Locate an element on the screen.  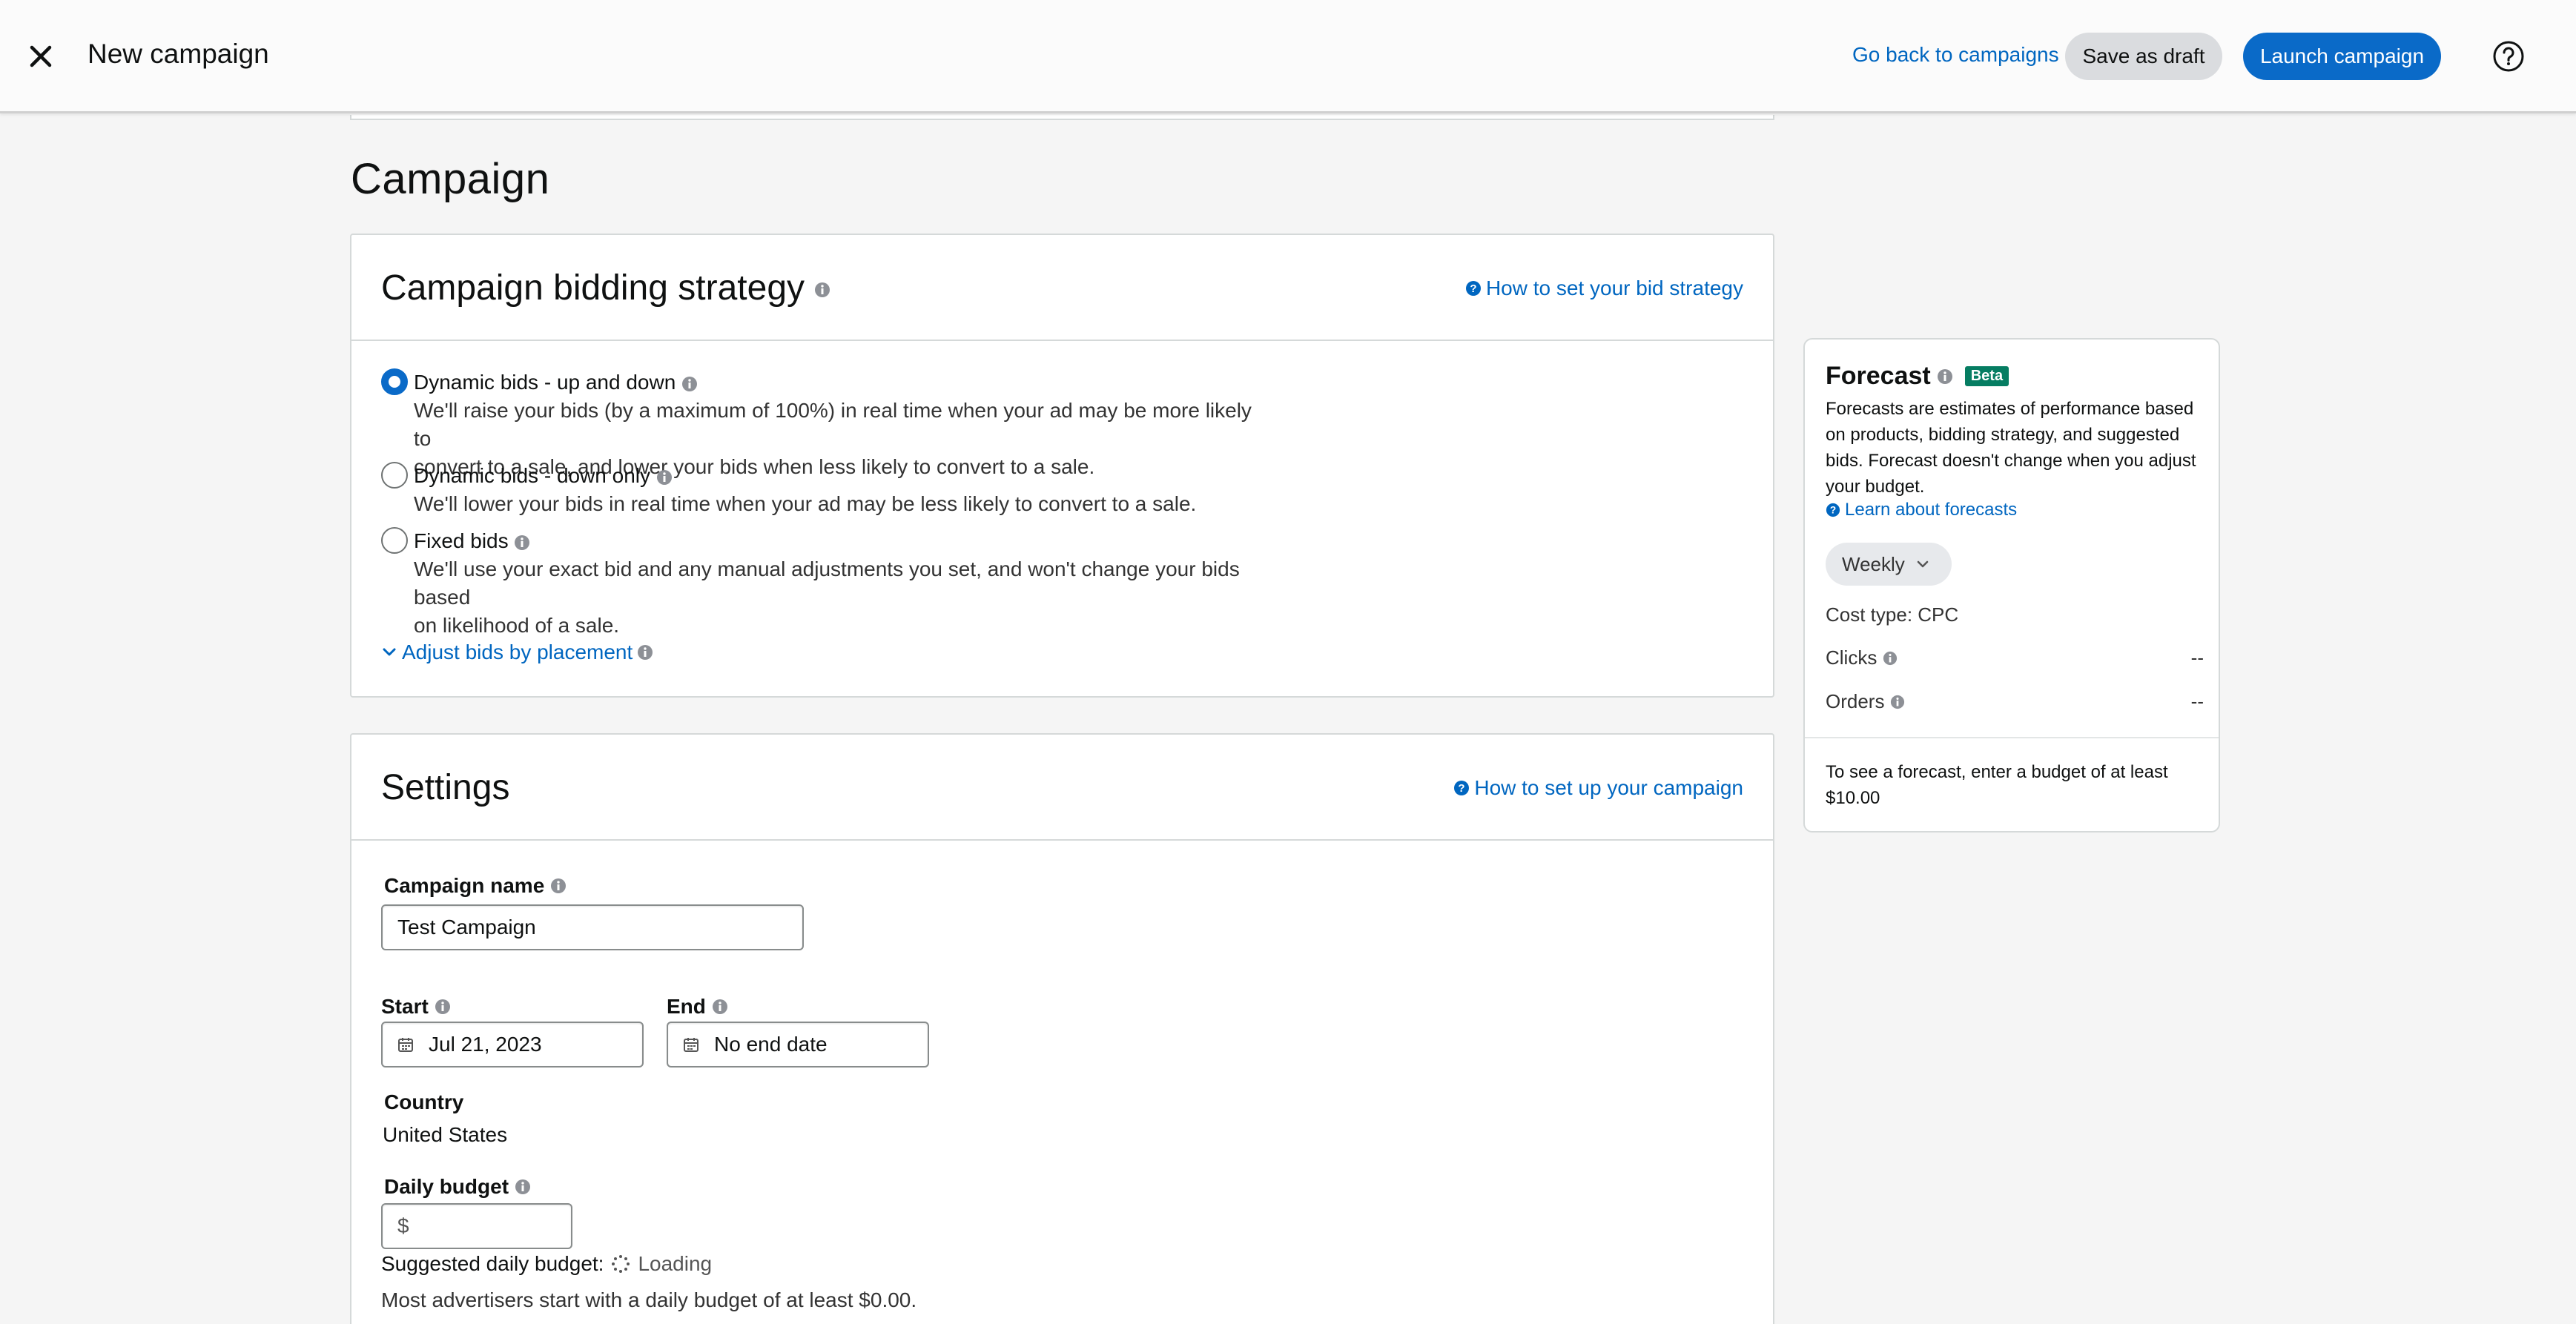
forecast-divider is located at coordinates (2012, 737).